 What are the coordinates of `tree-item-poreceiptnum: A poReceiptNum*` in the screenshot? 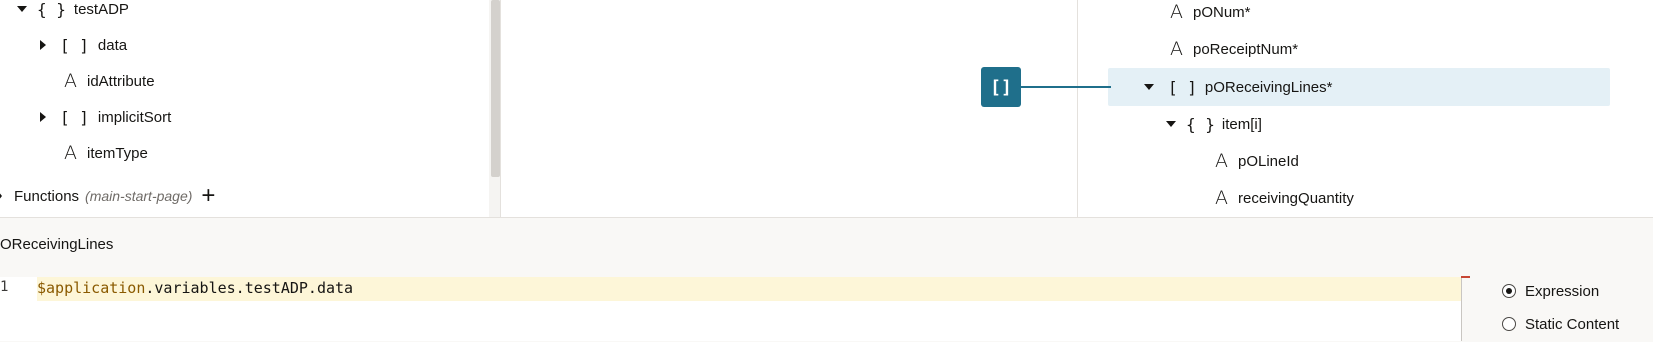 It's located at (1234, 49).